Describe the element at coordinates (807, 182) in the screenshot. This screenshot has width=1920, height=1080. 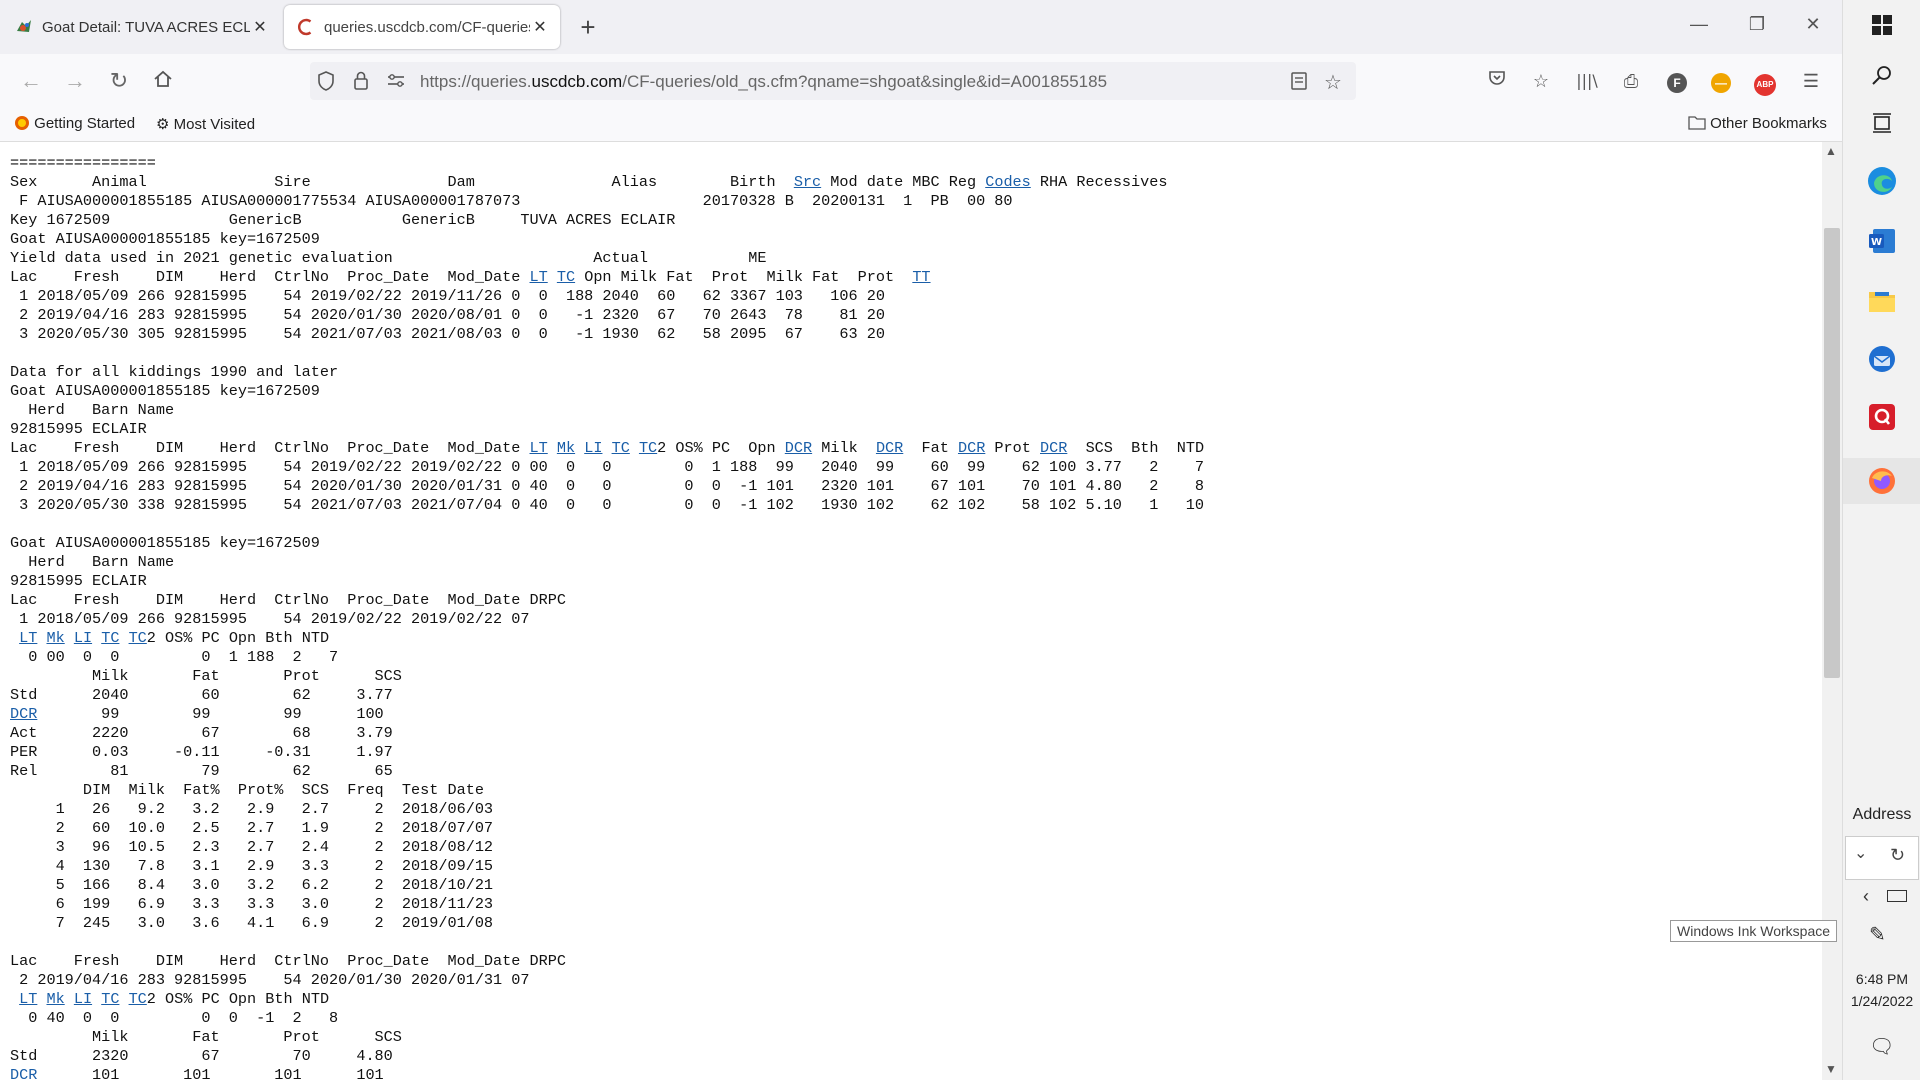
I see `src-link: Src` at that location.